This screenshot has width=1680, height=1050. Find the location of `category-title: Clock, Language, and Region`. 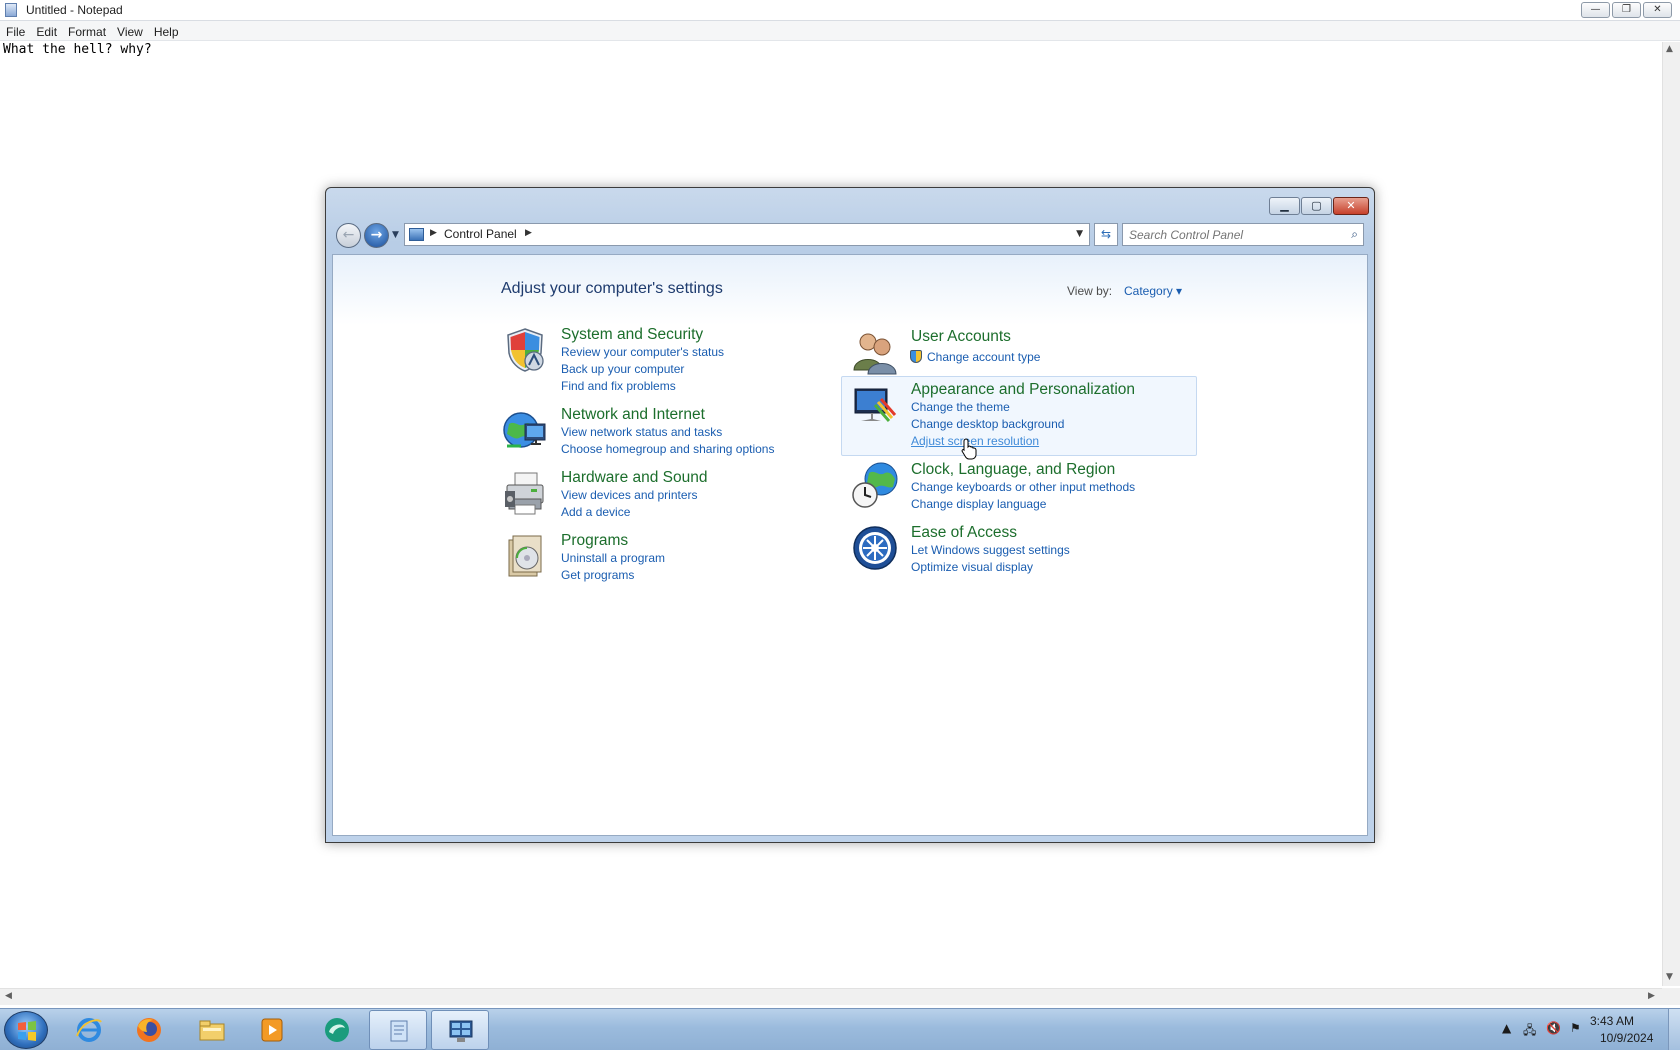

category-title: Clock, Language, and Region is located at coordinates (1013, 470).